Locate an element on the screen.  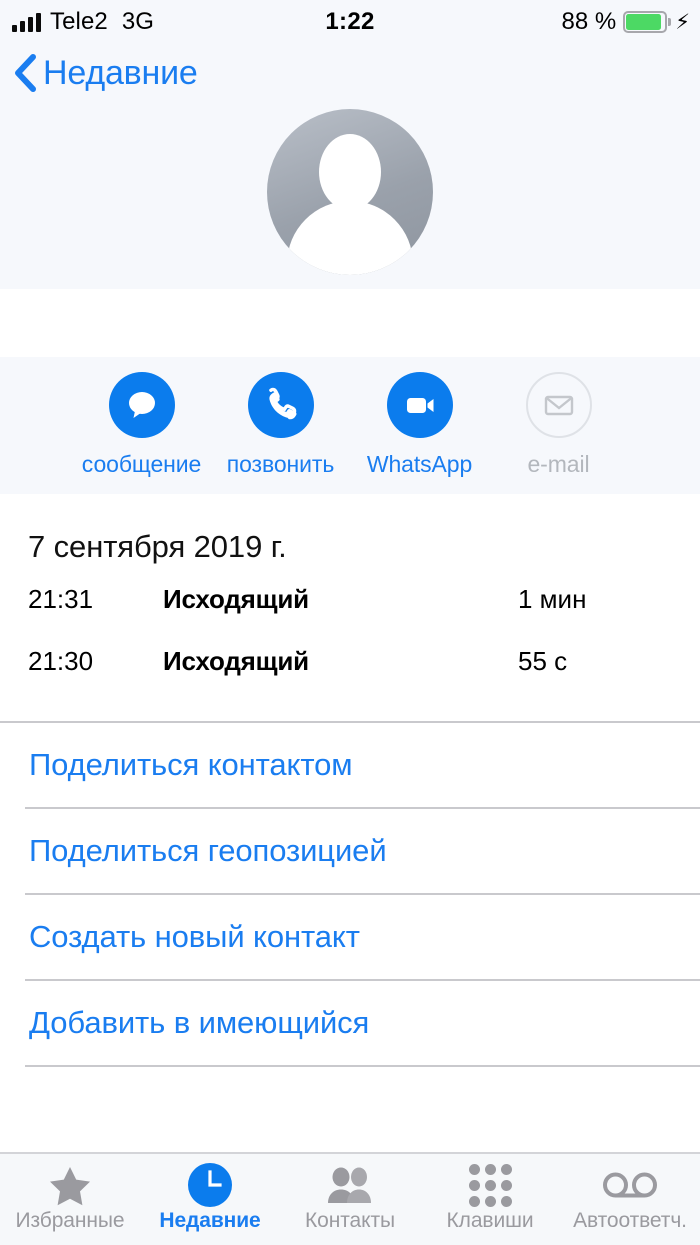
share-contact-button: Поделиться контактом is located at coordinates (350, 765).